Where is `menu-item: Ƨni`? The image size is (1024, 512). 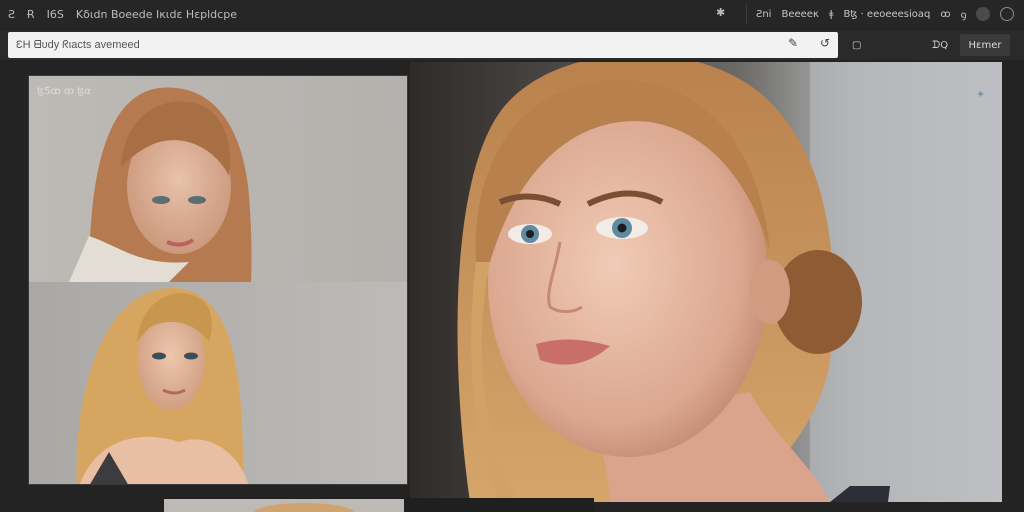 menu-item: Ƨni is located at coordinates (763, 14).